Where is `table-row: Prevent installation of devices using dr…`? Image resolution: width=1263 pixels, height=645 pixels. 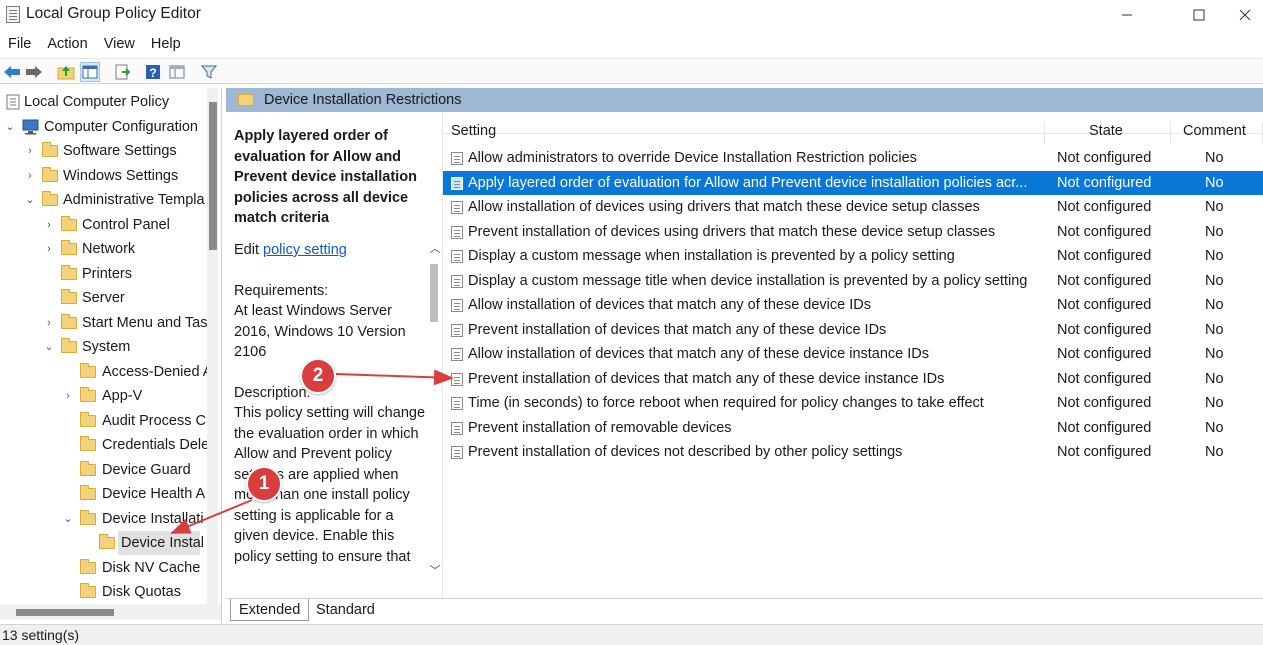
table-row: Prevent installation of devices using dr… is located at coordinates (853, 232).